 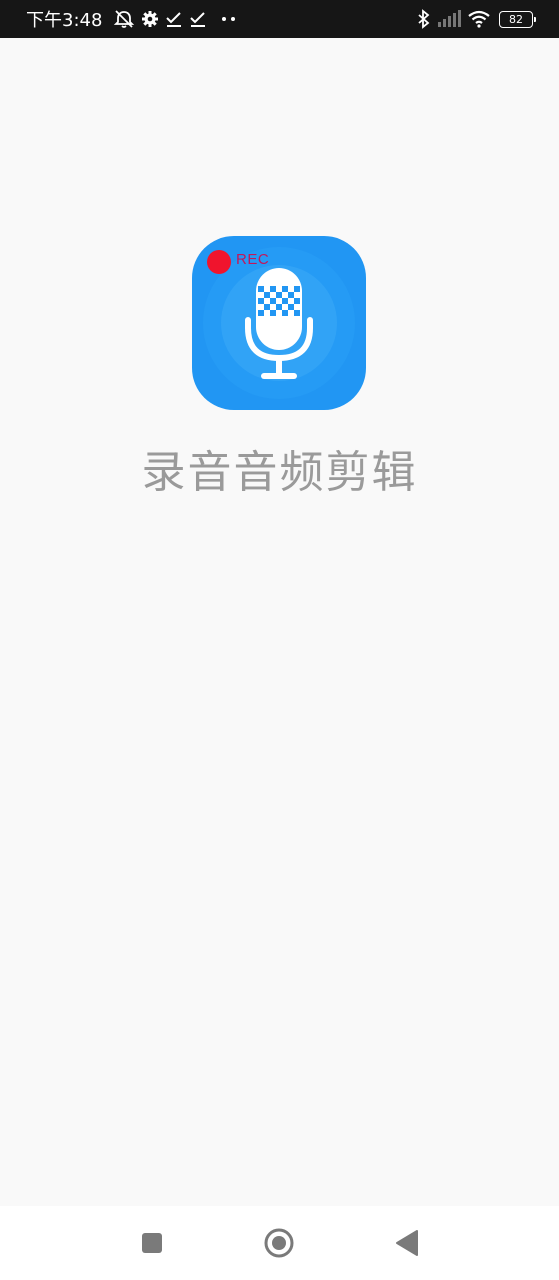 I want to click on home-icon, so click(x=279, y=1243).